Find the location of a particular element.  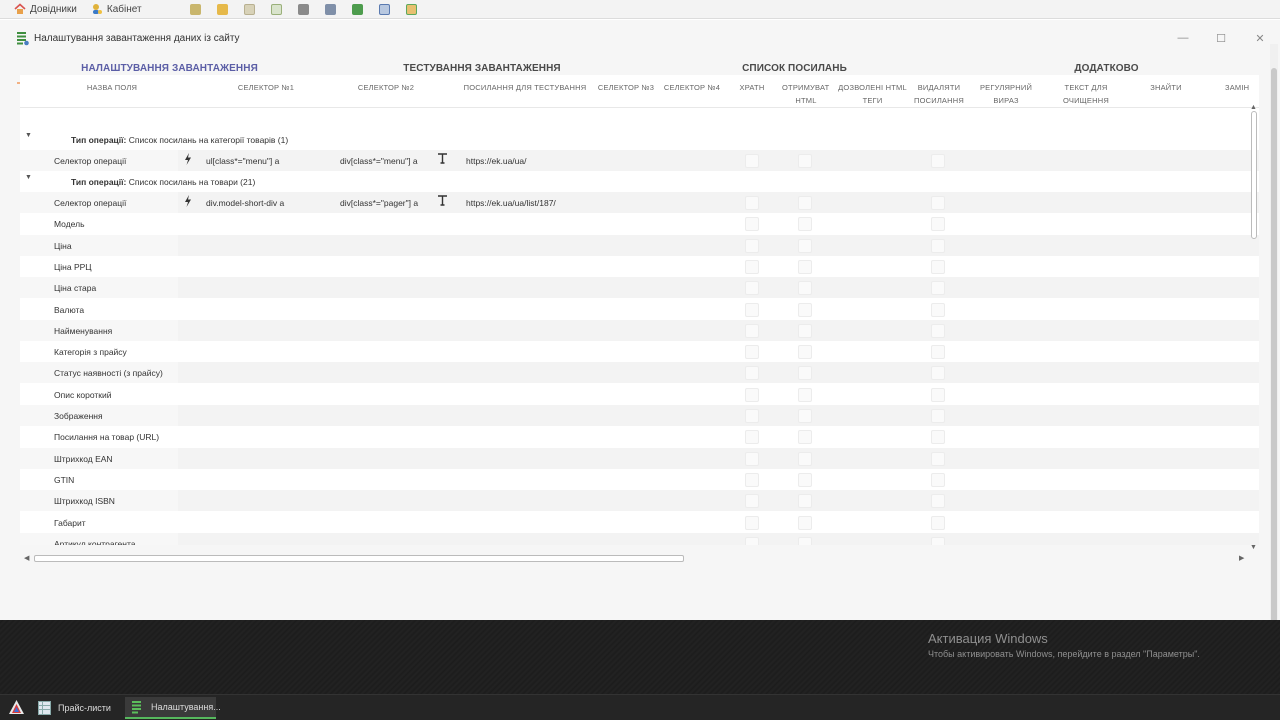

column-header-selector-3: СЕЛЕКТОР №3 is located at coordinates (626, 87).